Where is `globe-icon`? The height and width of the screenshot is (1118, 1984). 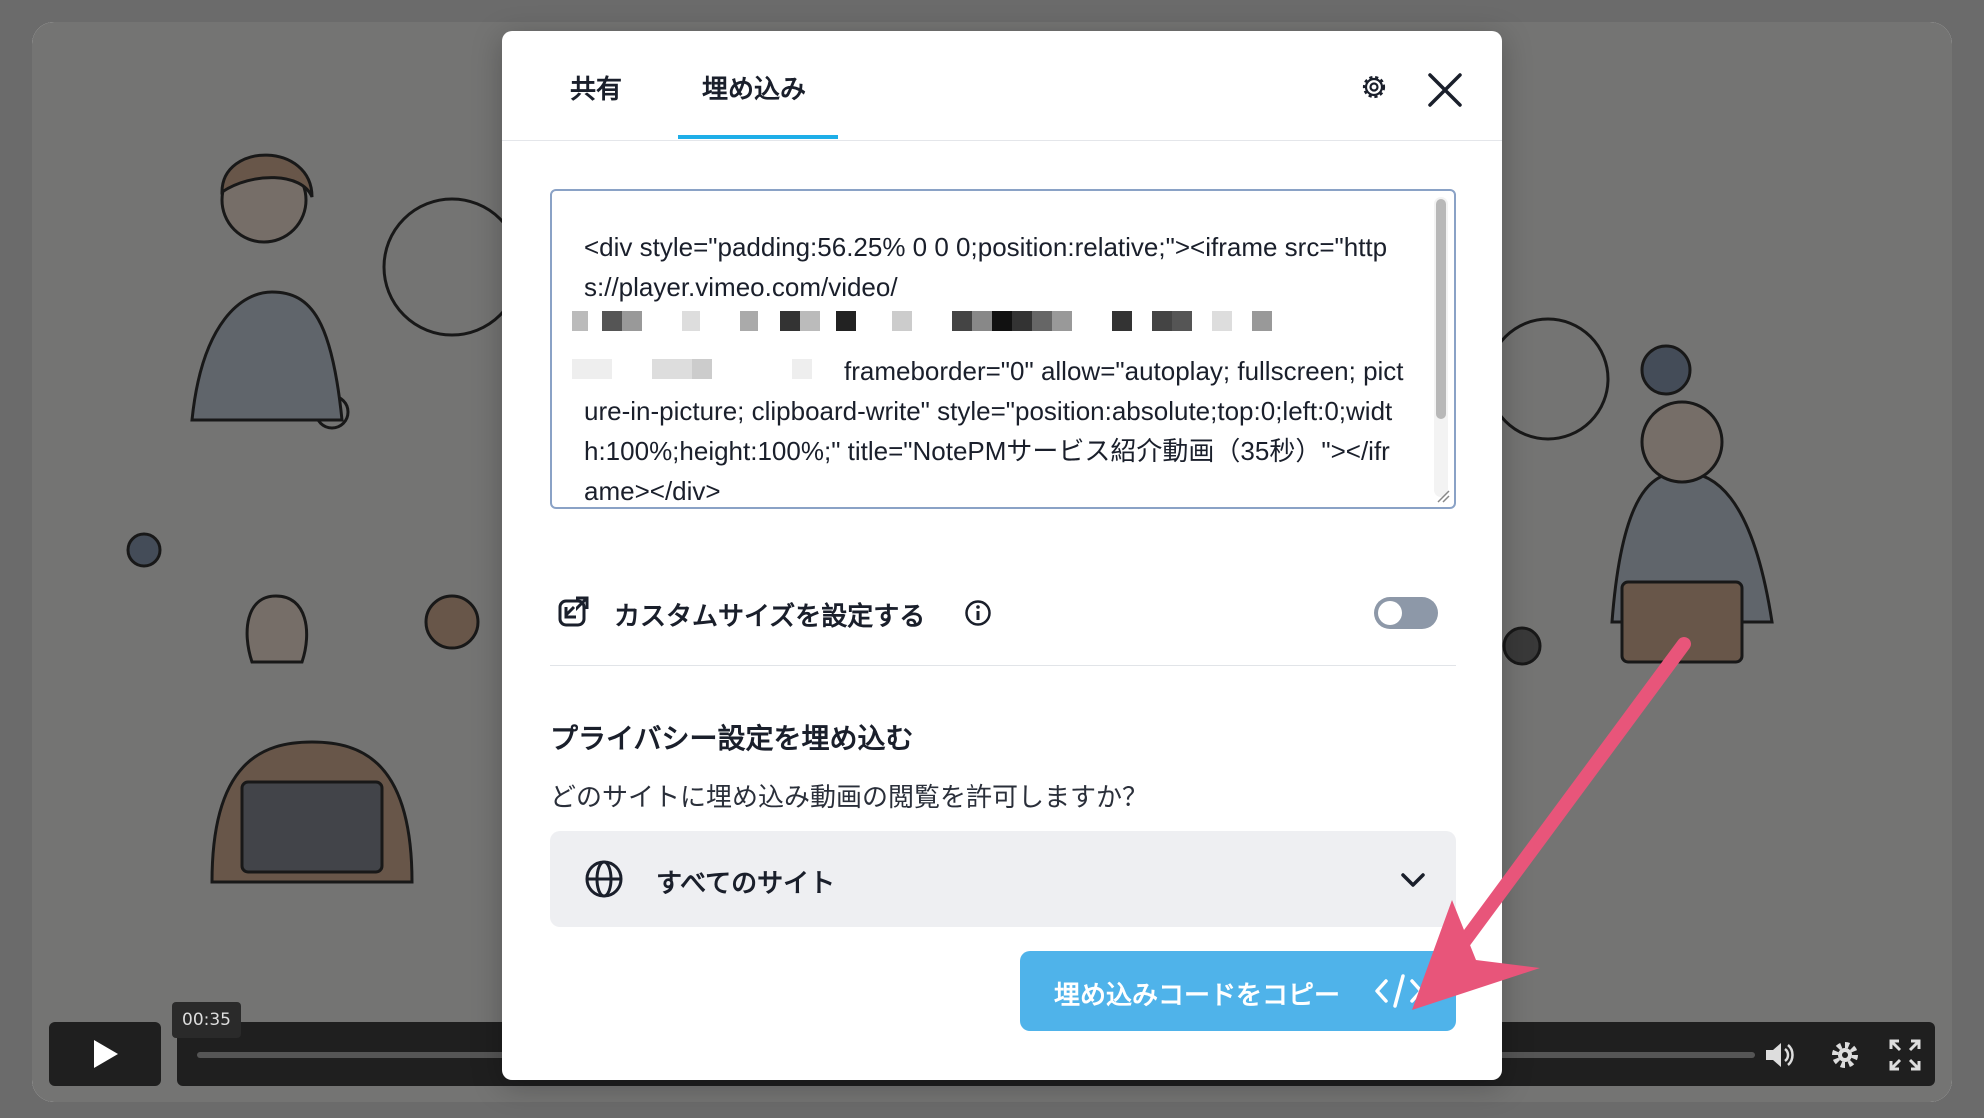 globe-icon is located at coordinates (604, 879).